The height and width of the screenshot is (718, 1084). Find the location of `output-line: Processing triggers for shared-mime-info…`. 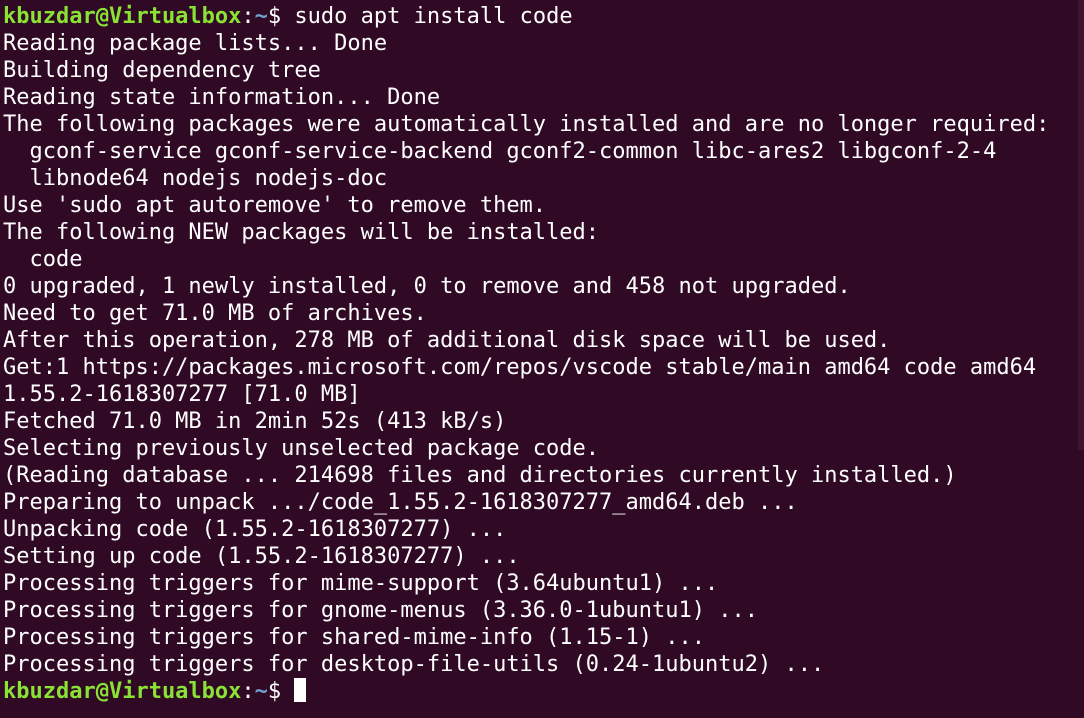

output-line: Processing triggers for shared-mime-info… is located at coordinates (354, 637).